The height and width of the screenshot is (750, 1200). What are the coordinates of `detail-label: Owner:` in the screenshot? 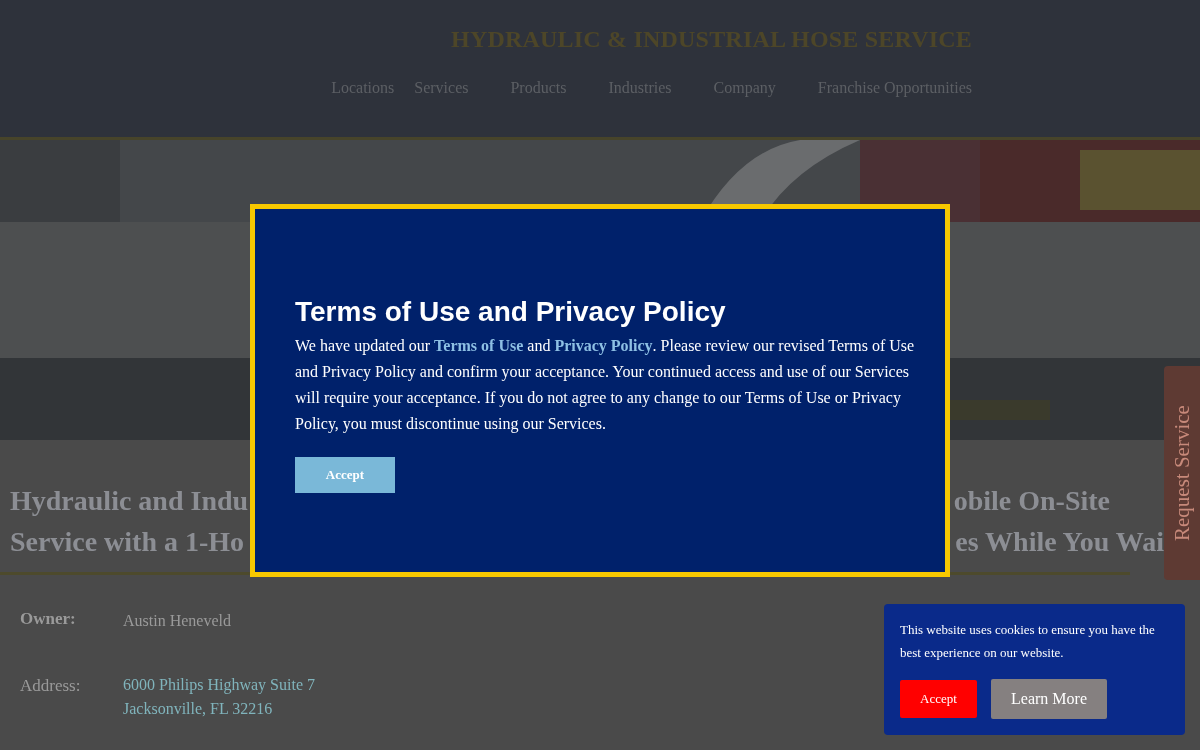 It's located at (48, 619).